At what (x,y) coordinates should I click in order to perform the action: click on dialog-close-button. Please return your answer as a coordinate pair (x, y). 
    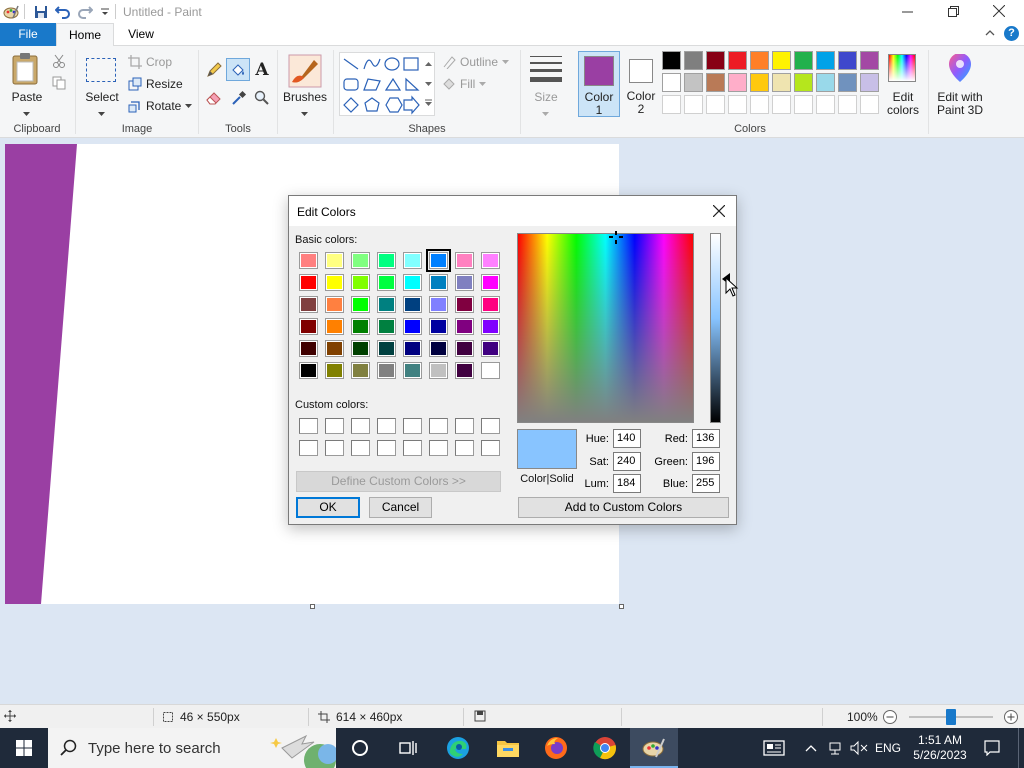
    Looking at the image, I should click on (719, 211).